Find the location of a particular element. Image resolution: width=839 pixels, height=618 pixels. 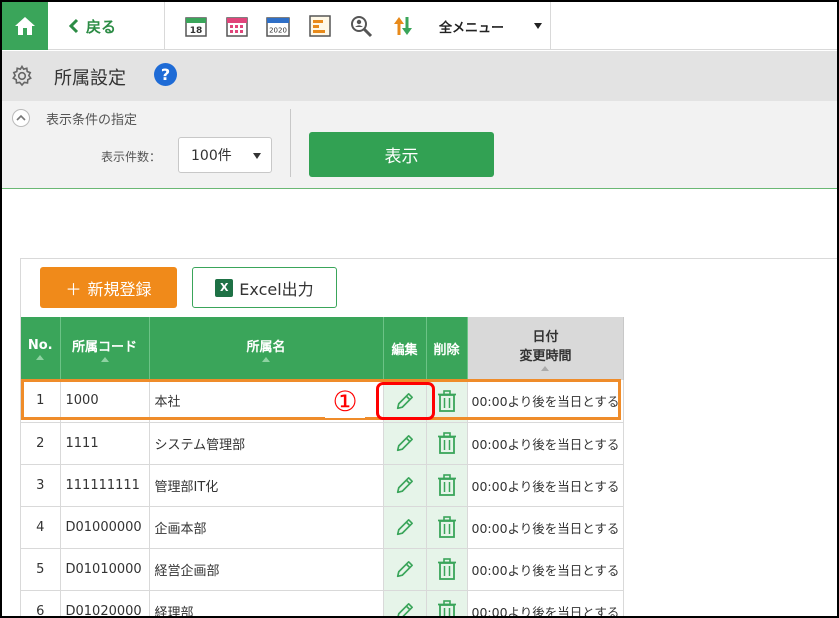

excel-export-button: X Excel出力 is located at coordinates (264, 287).